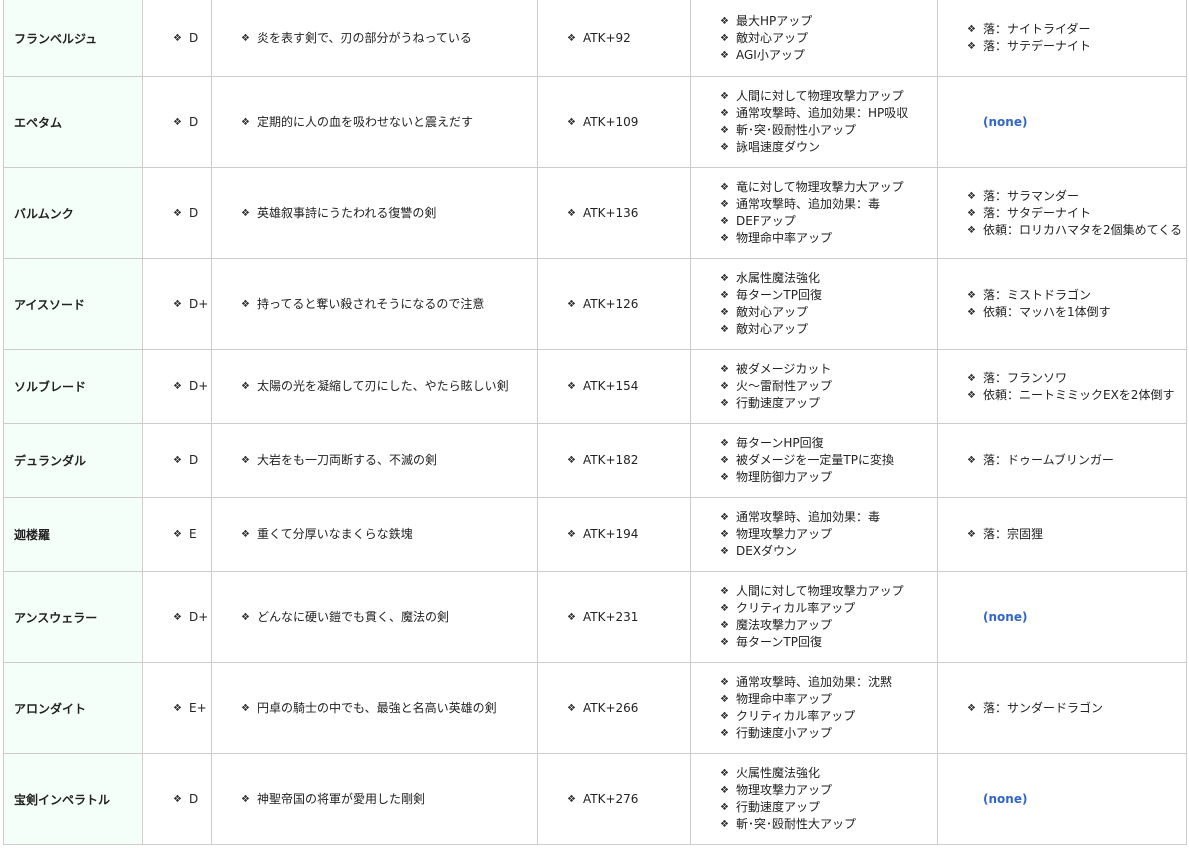 The width and height of the screenshot is (1189, 848). I want to click on weapon-atk: ATK+266, so click(628, 708).